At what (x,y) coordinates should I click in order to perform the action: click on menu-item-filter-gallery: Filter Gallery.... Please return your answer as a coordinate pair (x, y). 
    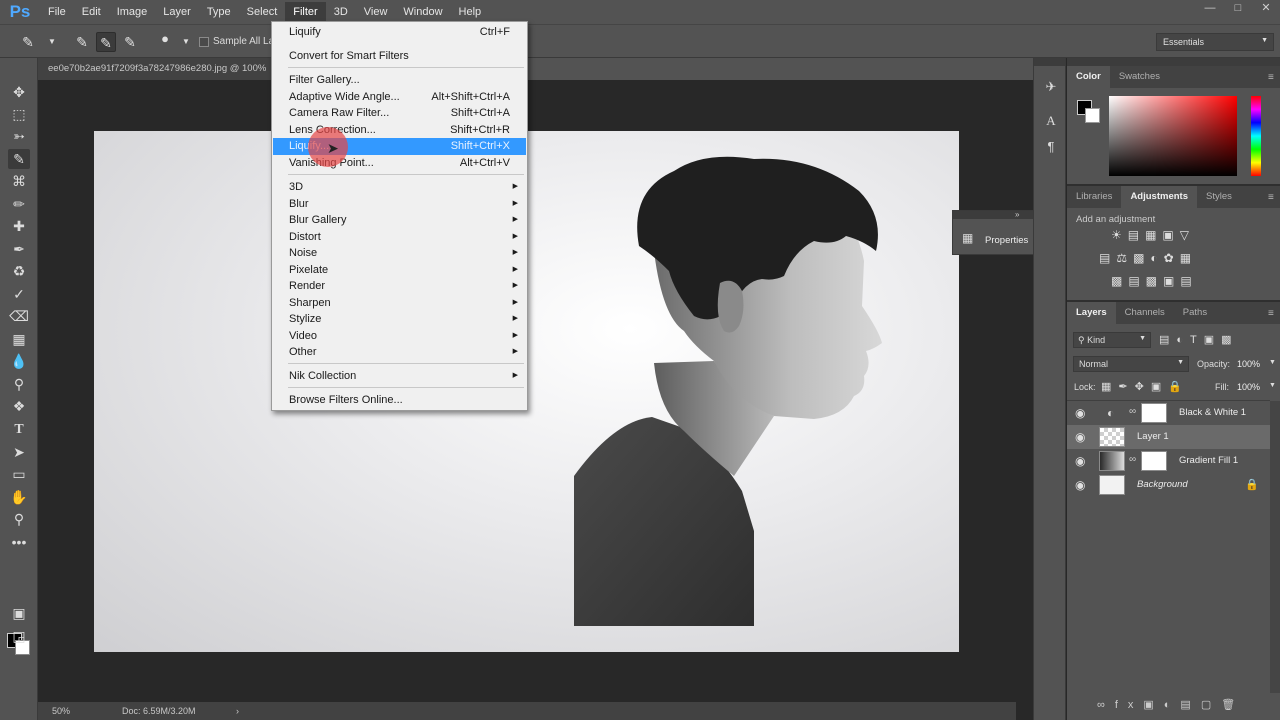
    Looking at the image, I should click on (399, 80).